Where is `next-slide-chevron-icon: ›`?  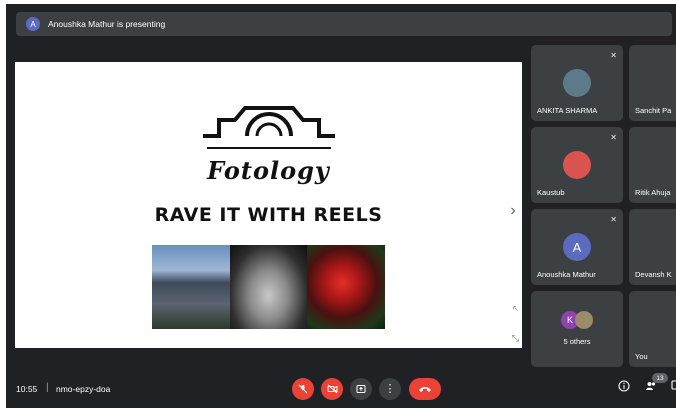 next-slide-chevron-icon: › is located at coordinates (513, 211).